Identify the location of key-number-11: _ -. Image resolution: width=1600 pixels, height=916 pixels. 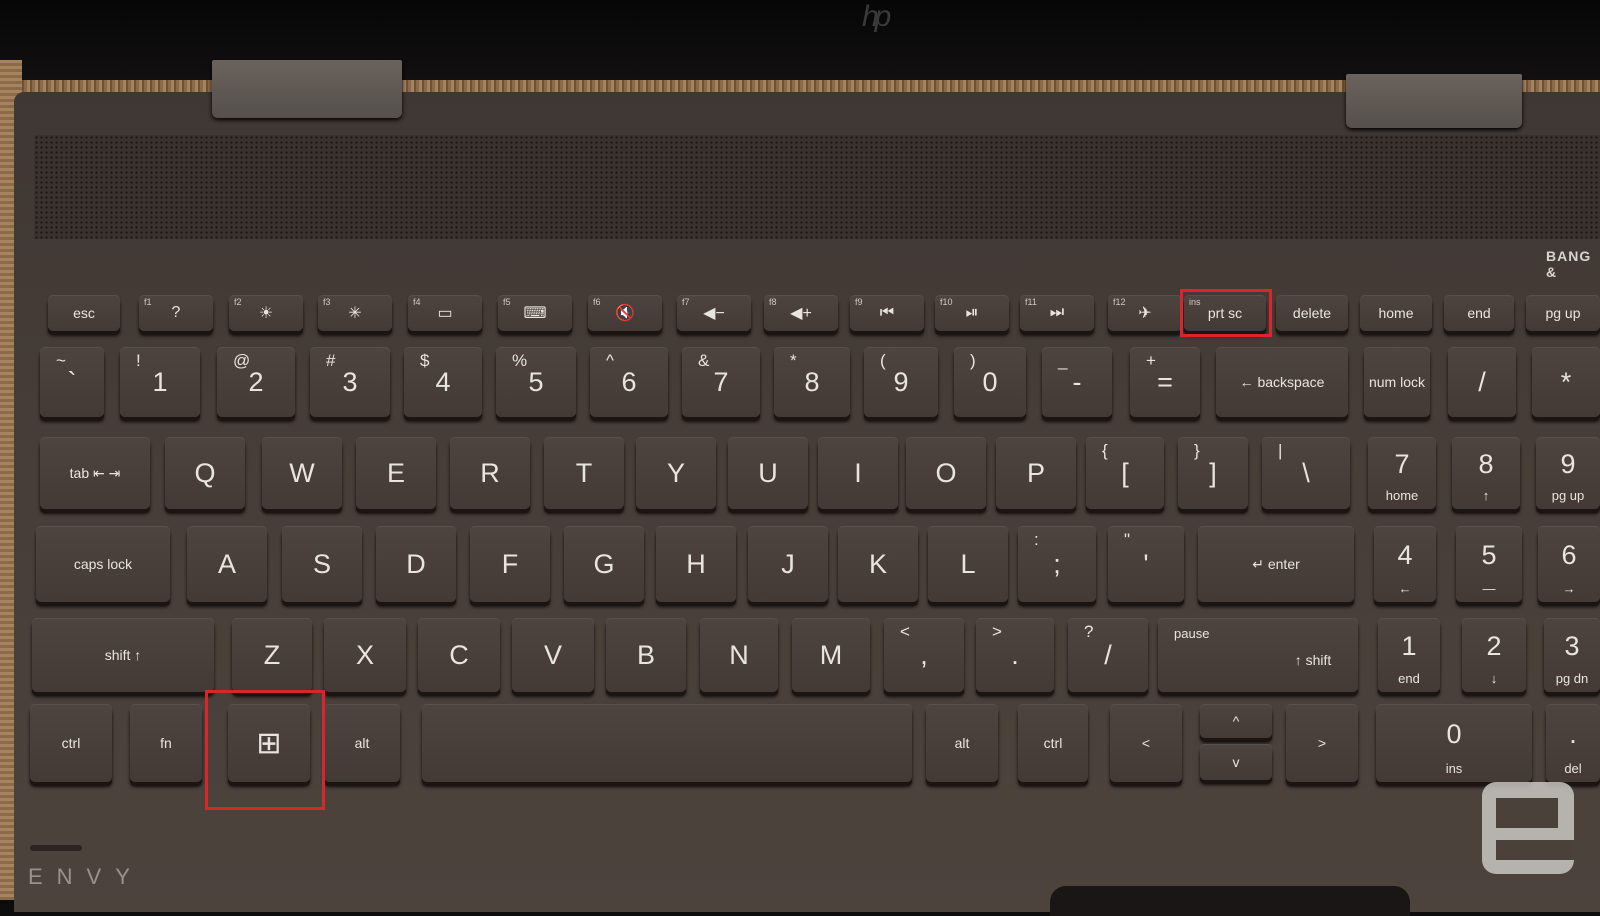
(1077, 382).